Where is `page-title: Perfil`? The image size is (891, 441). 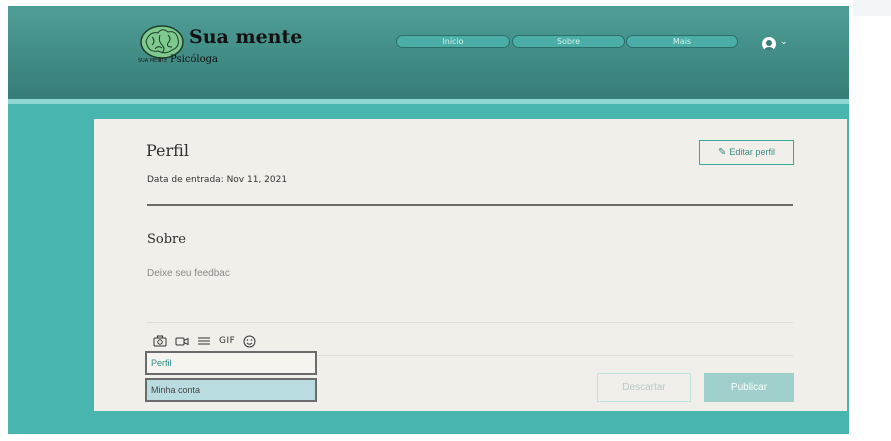 page-title: Perfil is located at coordinates (167, 150).